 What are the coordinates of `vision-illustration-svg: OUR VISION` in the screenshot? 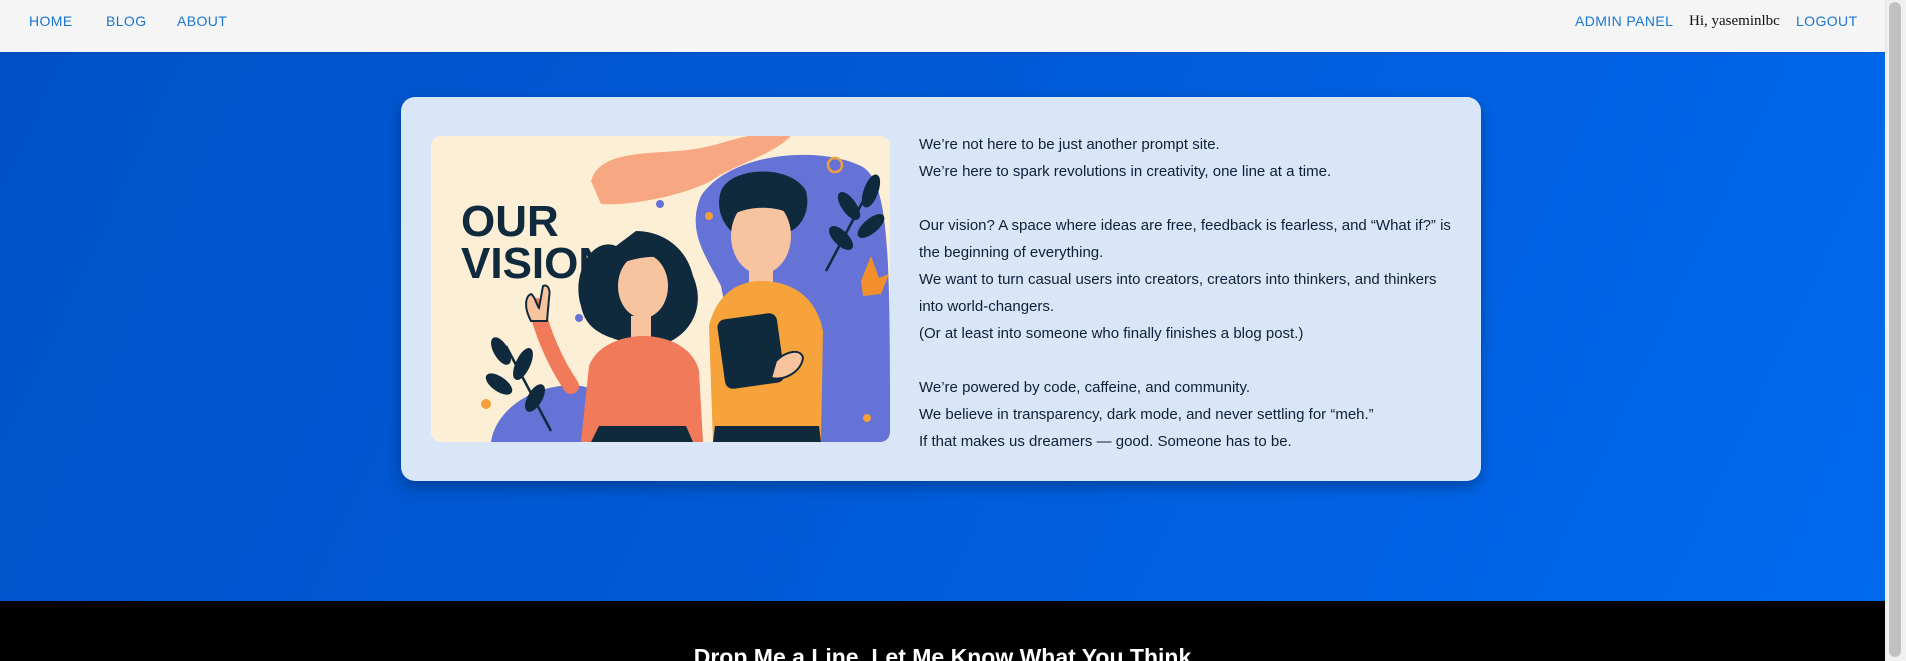 It's located at (660, 289).